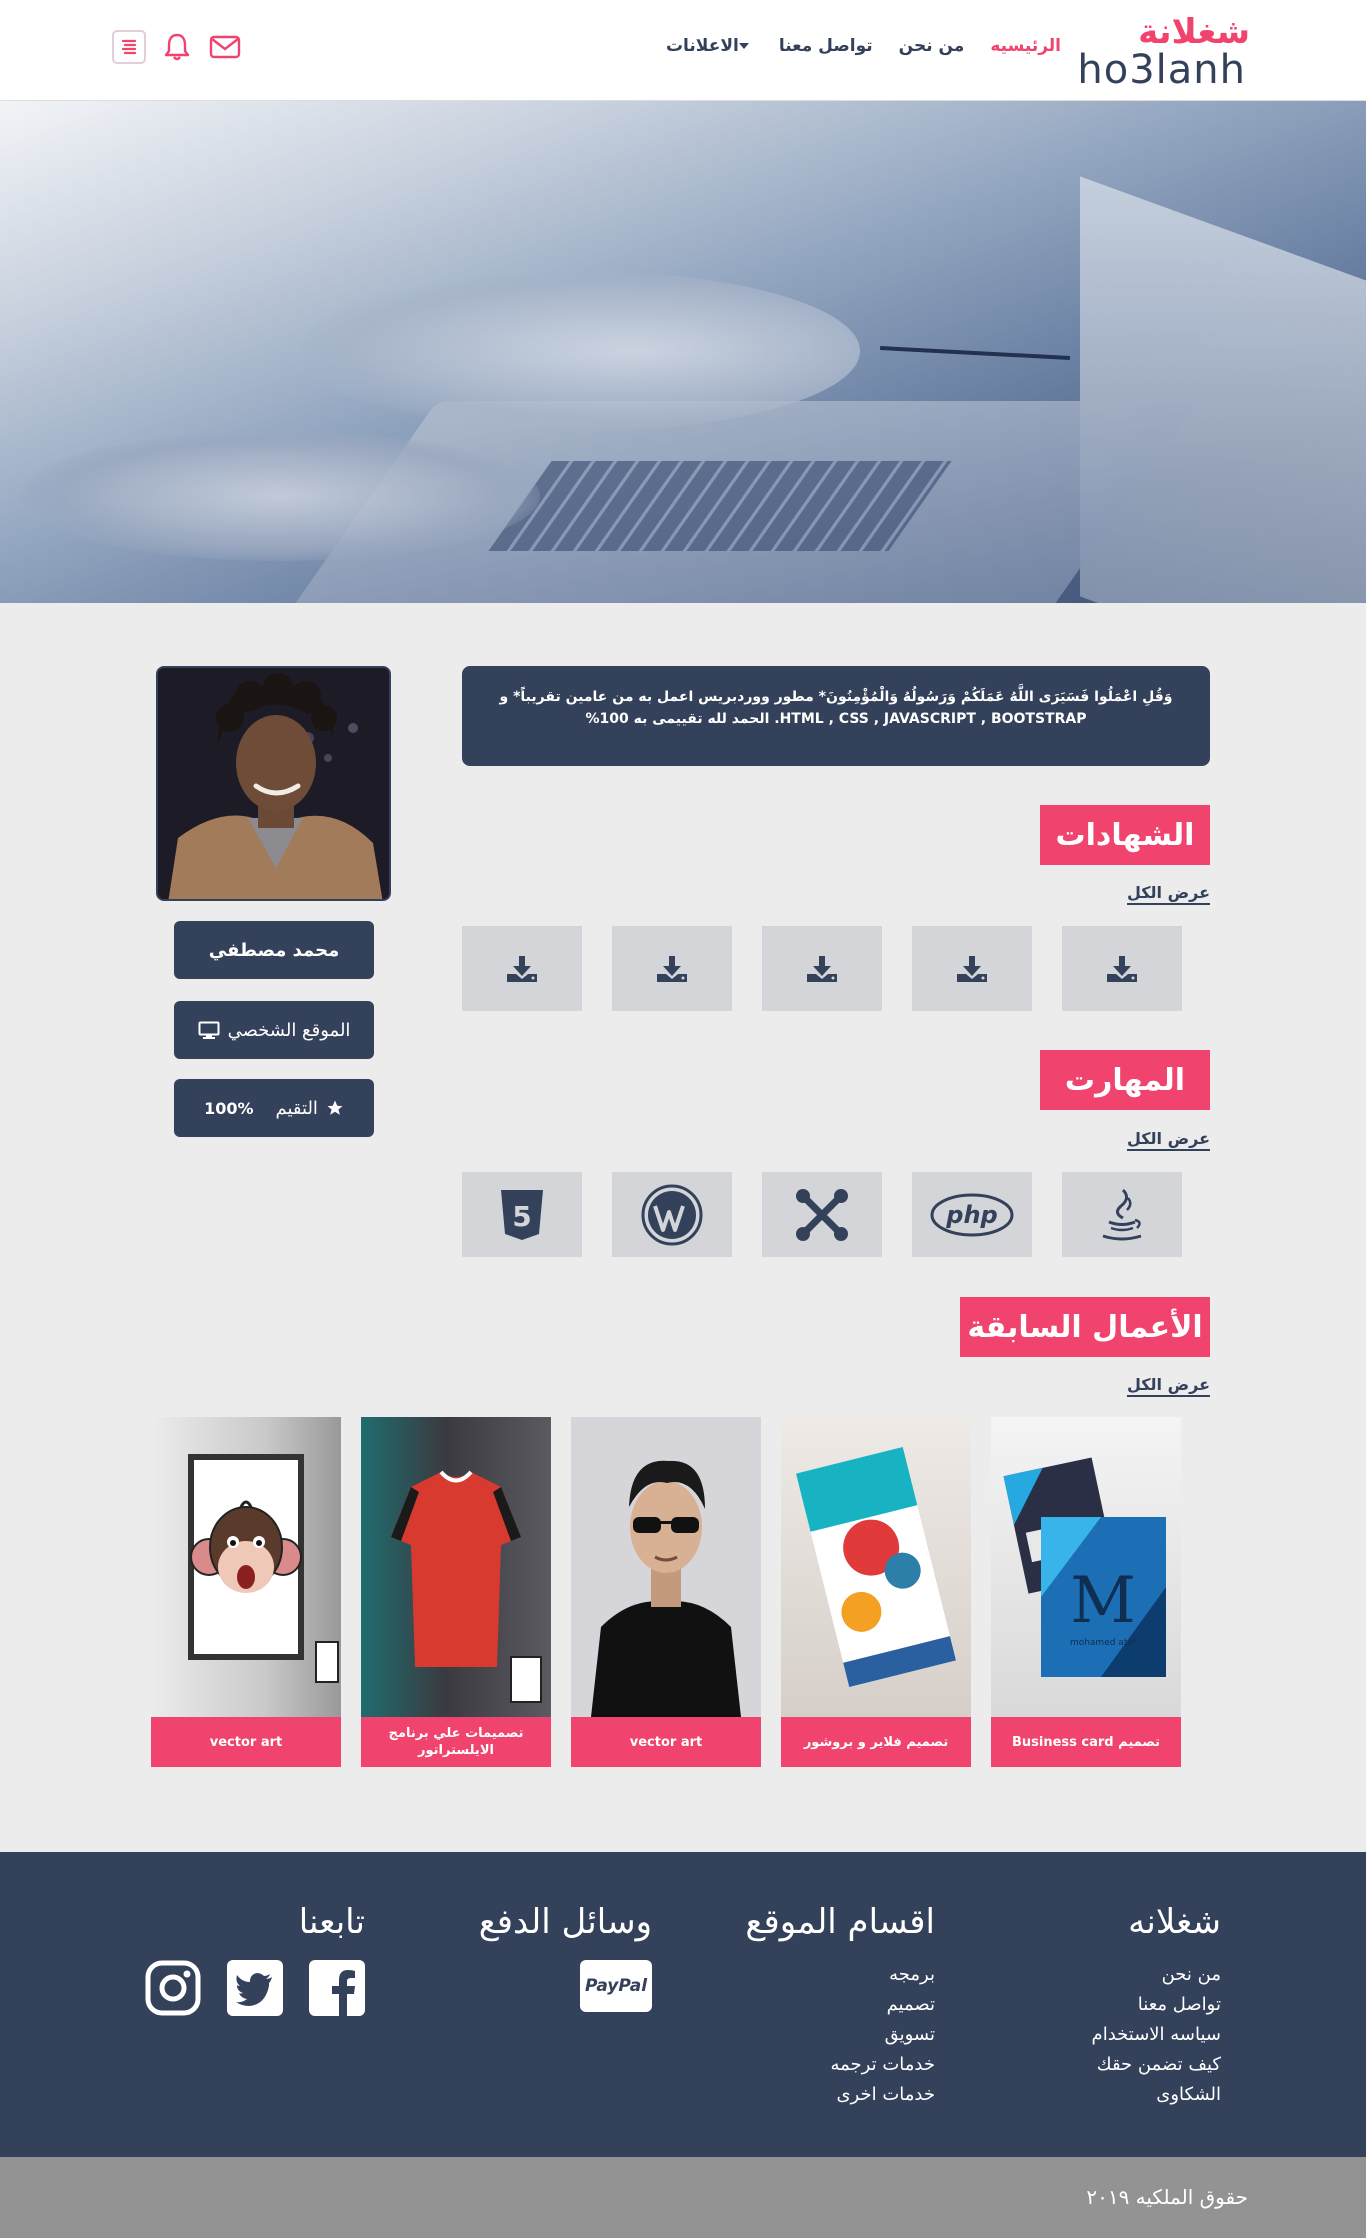 This screenshot has width=1366, height=2238. I want to click on ads-label: الاعلانات, so click(702, 46).